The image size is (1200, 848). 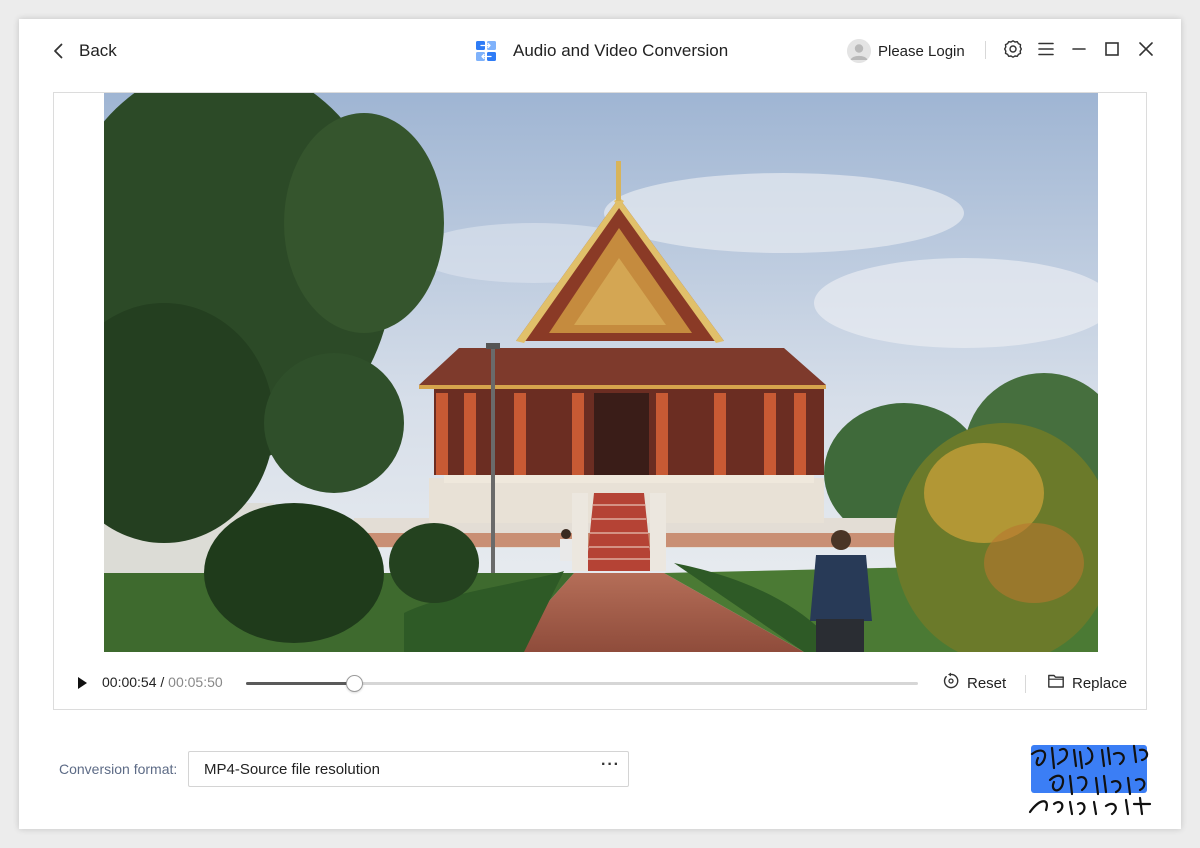 I want to click on page-title: Audio and Video Conversion, so click(x=621, y=50).